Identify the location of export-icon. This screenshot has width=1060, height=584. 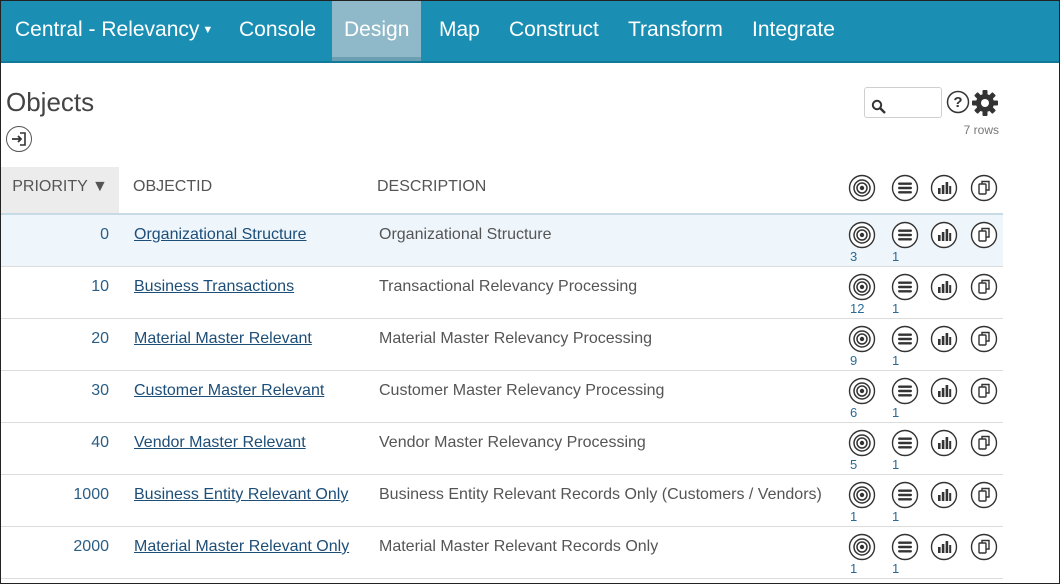
(19, 139).